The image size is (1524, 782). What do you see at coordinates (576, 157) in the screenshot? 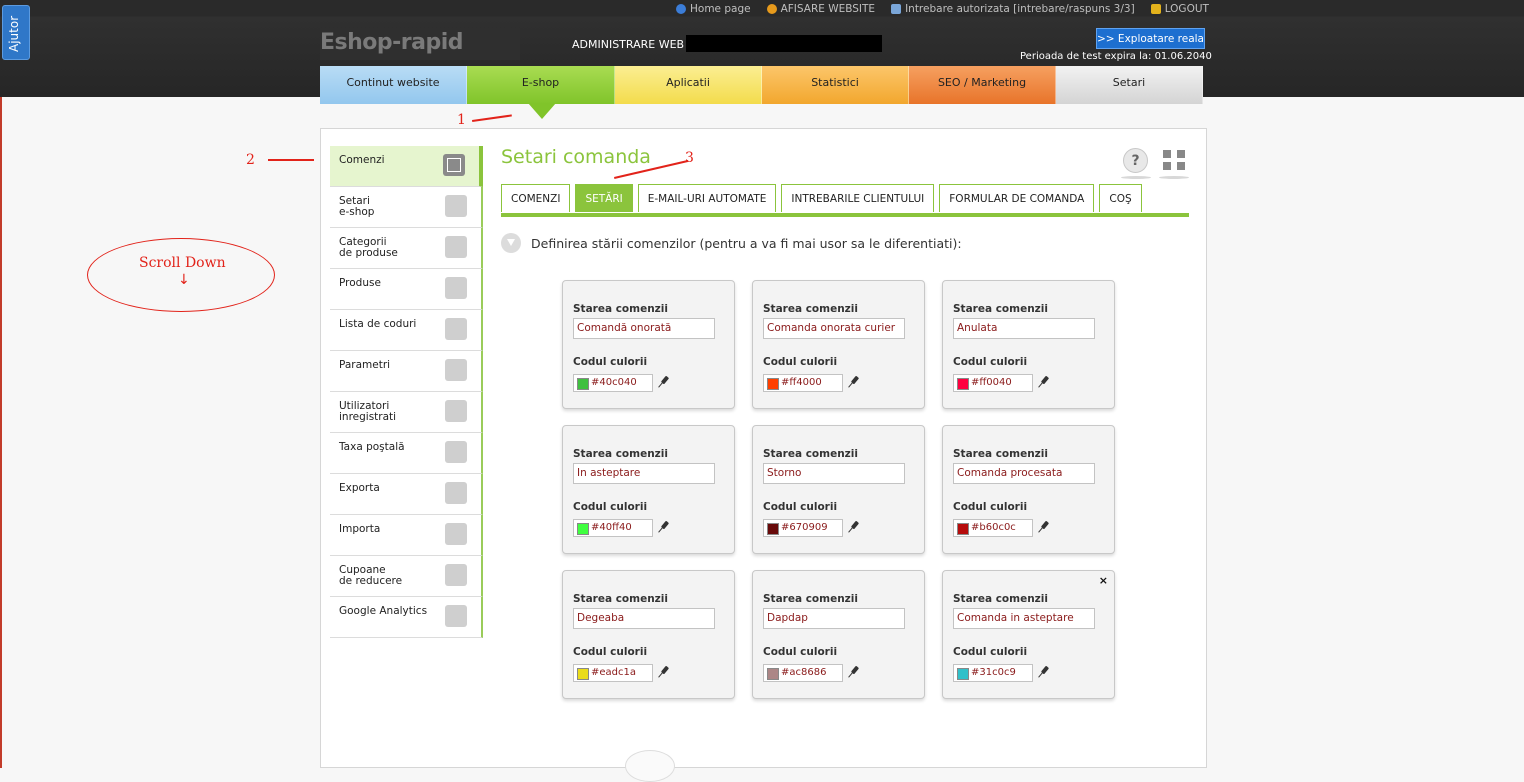
I see `page-title: Setari comanda` at bounding box center [576, 157].